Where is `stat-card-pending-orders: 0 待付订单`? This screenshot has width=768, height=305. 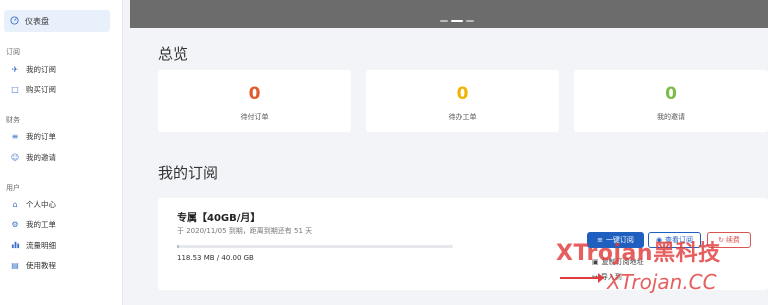
stat-card-pending-orders: 0 待付订单 is located at coordinates (254, 101).